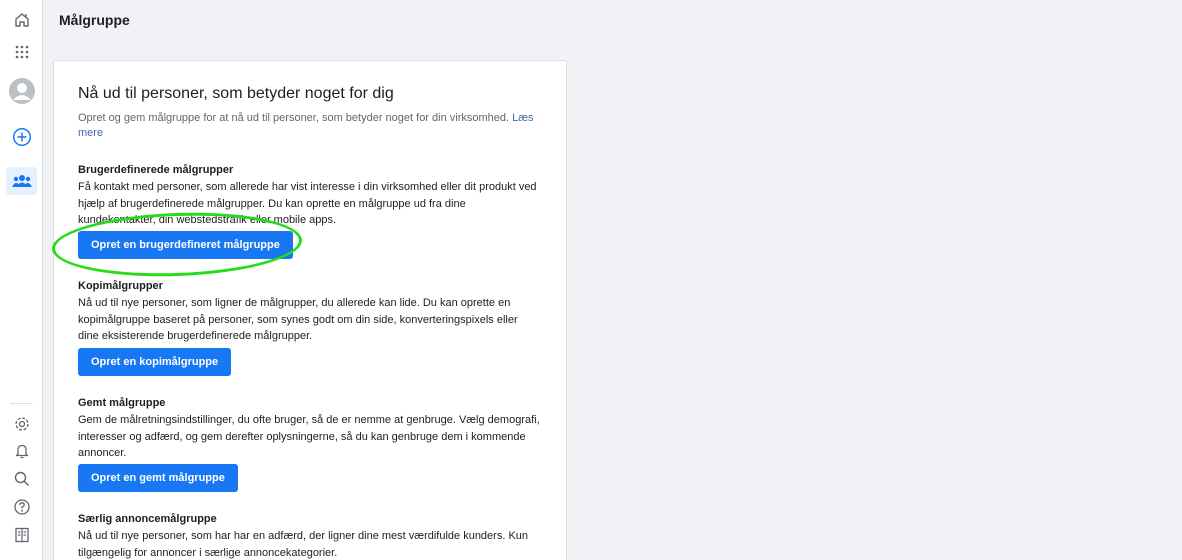  Describe the element at coordinates (21, 52) in the screenshot. I see `apps-grid-icon` at that location.